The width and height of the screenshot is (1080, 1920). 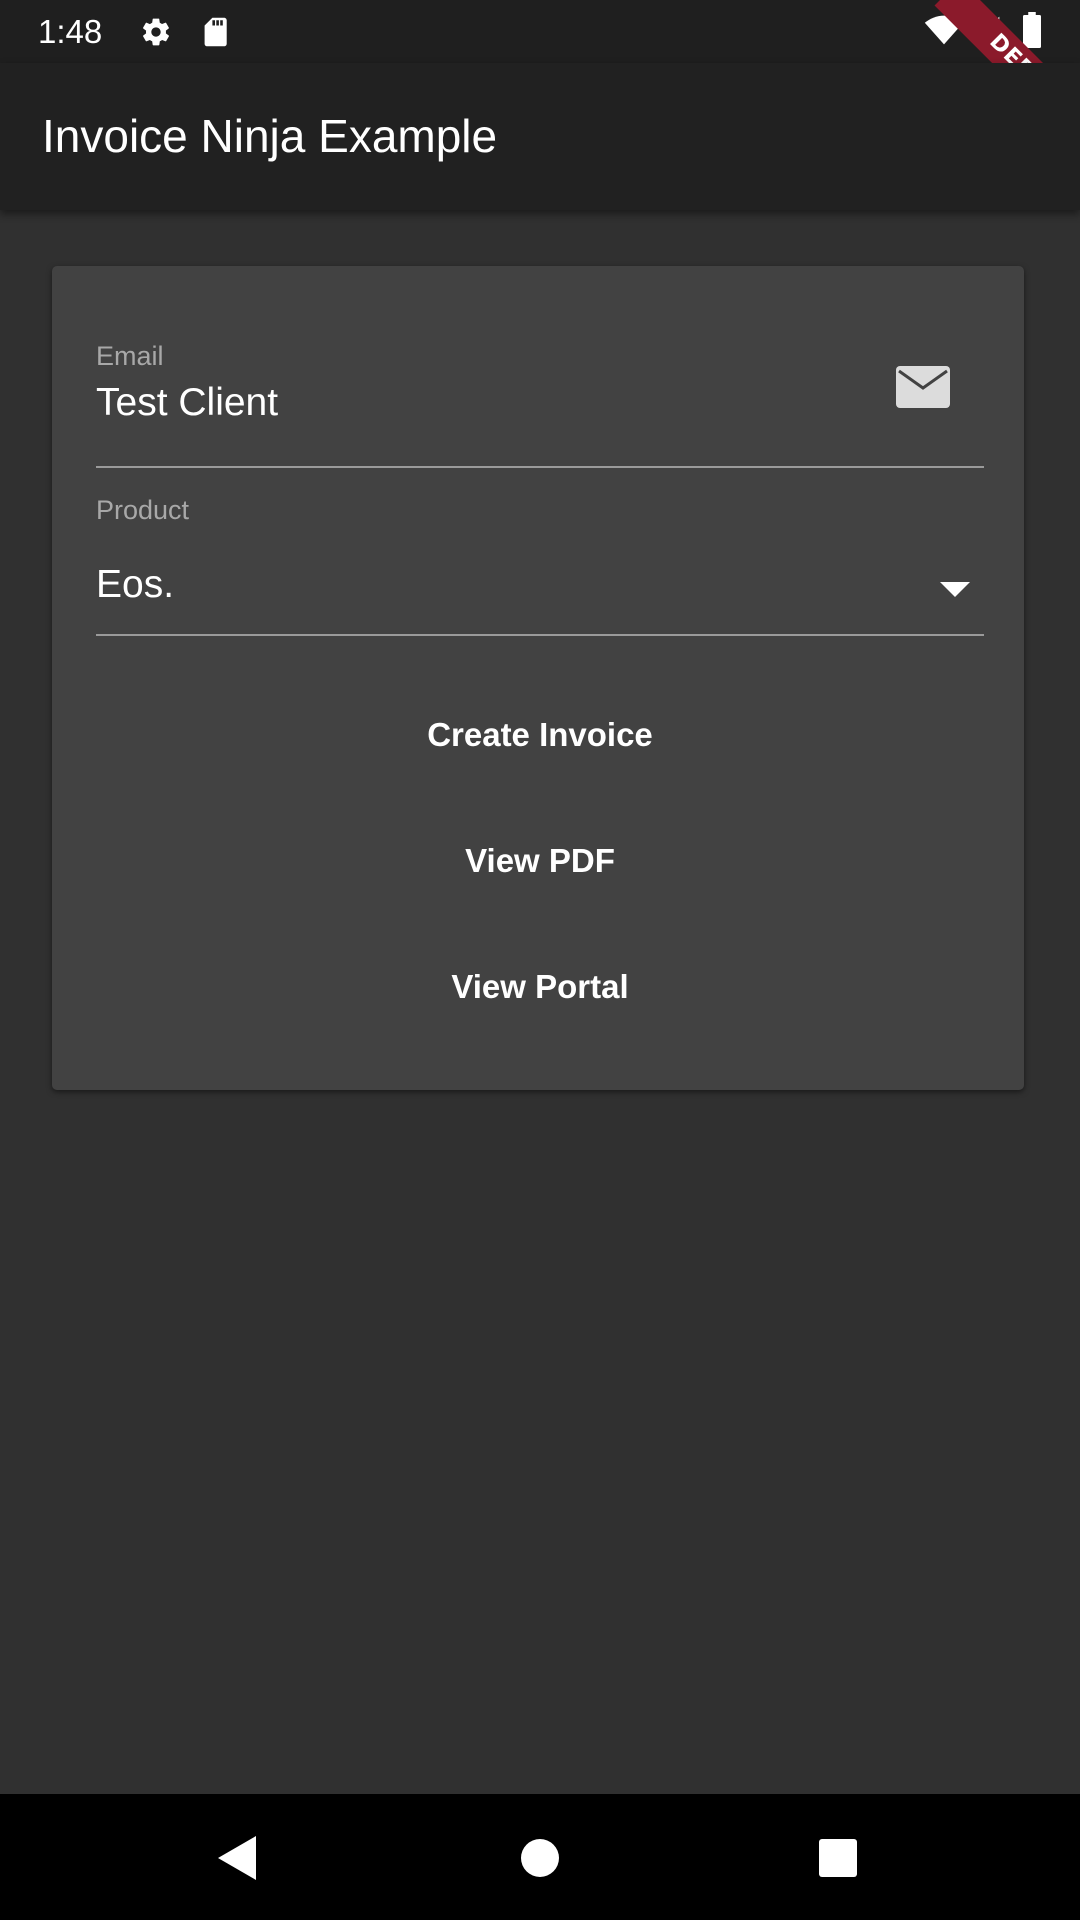 I want to click on email-field: Email, so click(x=540, y=404).